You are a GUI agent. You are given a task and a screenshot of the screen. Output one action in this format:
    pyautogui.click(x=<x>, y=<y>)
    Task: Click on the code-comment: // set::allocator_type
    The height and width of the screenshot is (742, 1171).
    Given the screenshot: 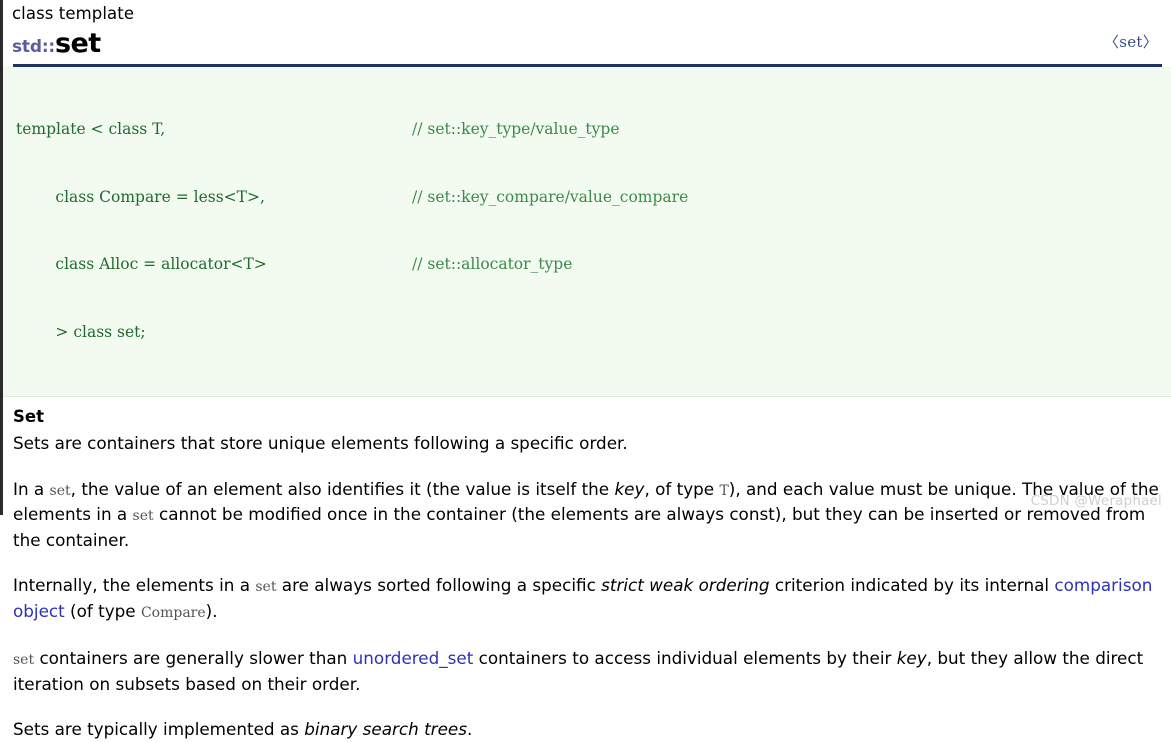 What is the action you would take?
    pyautogui.click(x=492, y=264)
    